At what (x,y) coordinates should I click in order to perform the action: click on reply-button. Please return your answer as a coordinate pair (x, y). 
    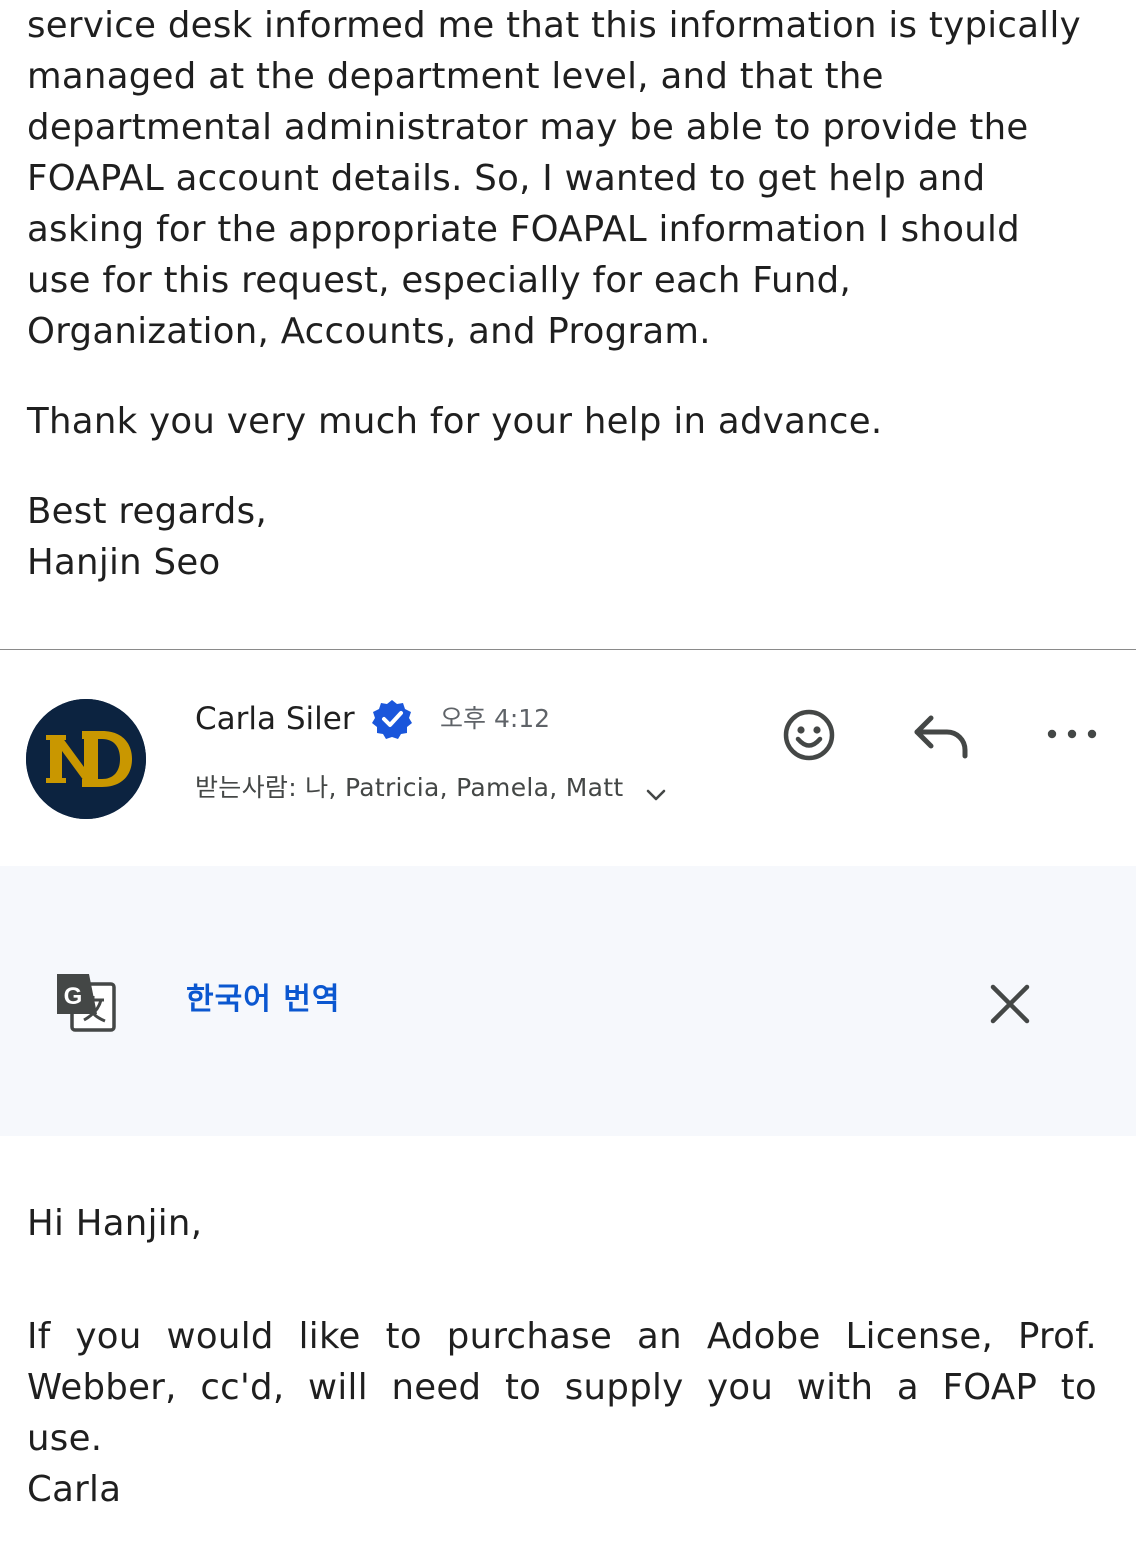
    Looking at the image, I should click on (941, 736).